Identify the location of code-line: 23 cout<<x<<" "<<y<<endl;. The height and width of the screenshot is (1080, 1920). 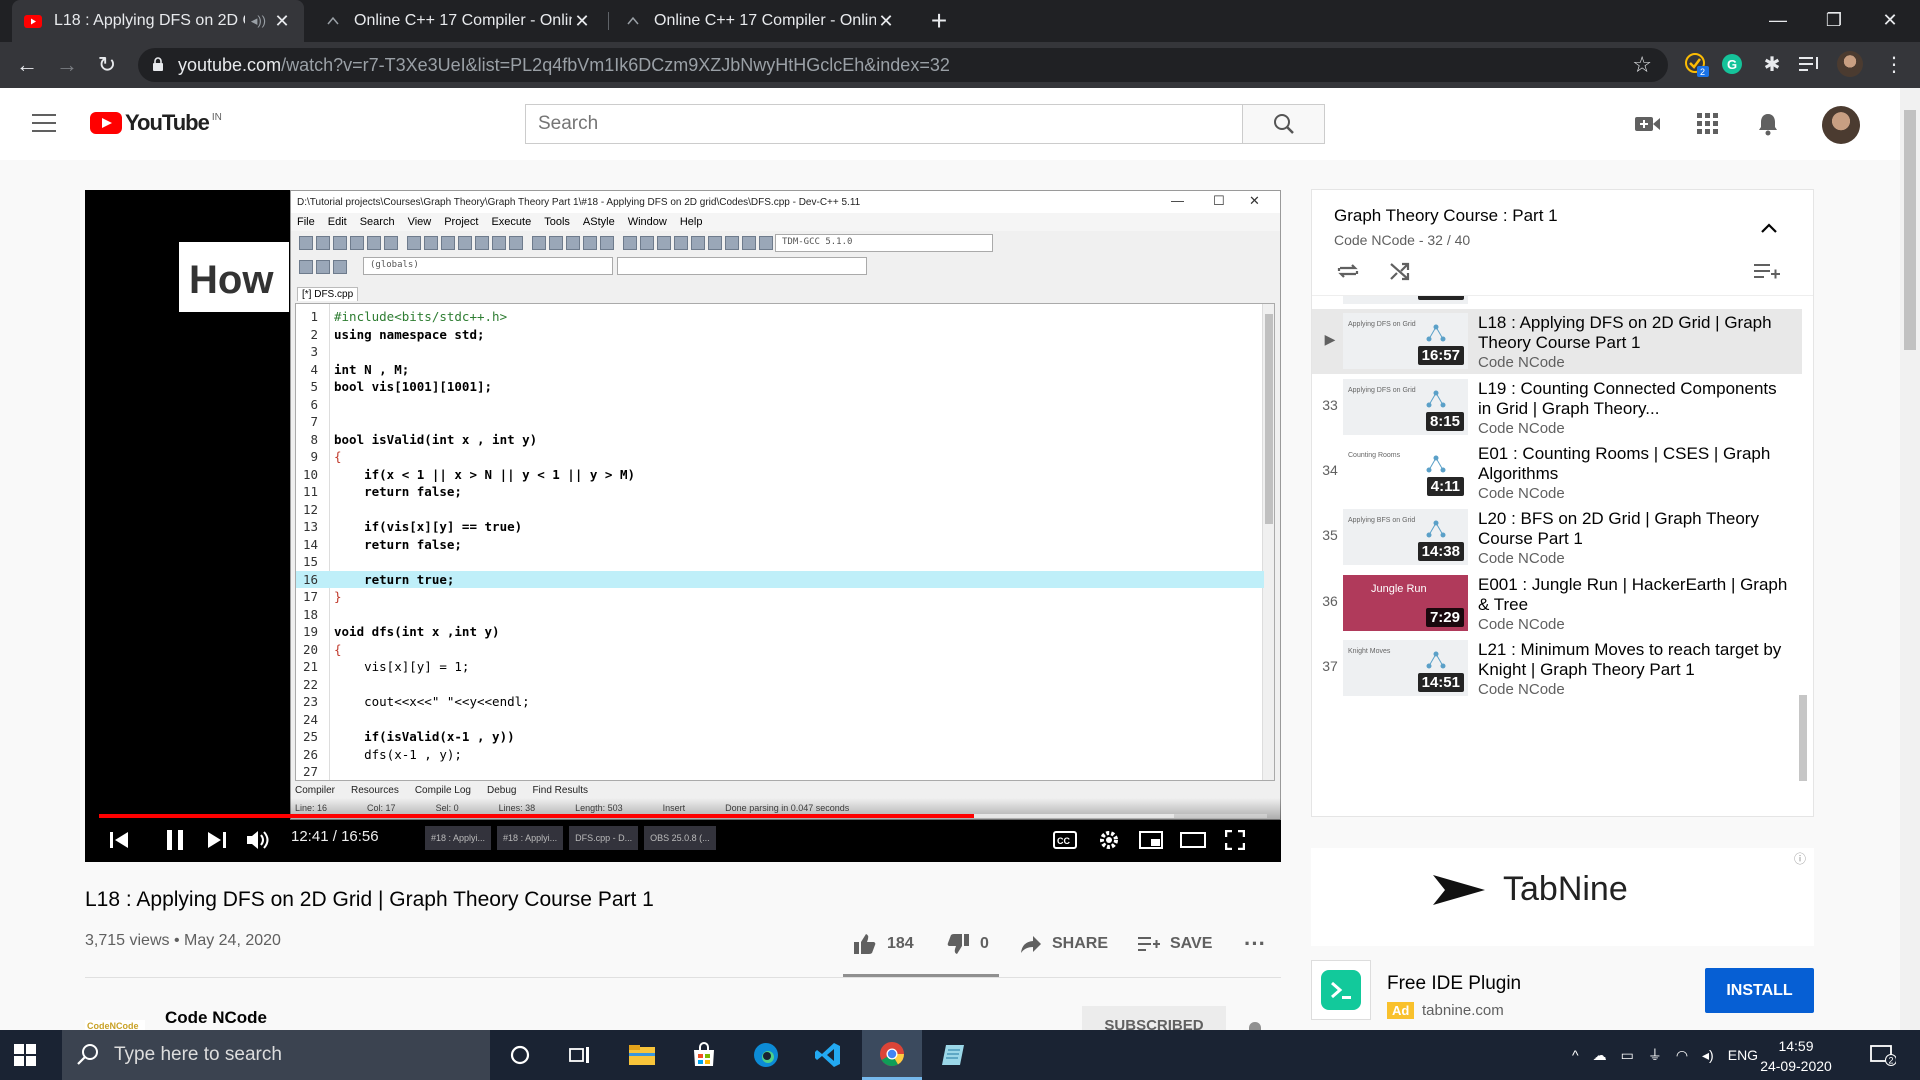
(780, 702).